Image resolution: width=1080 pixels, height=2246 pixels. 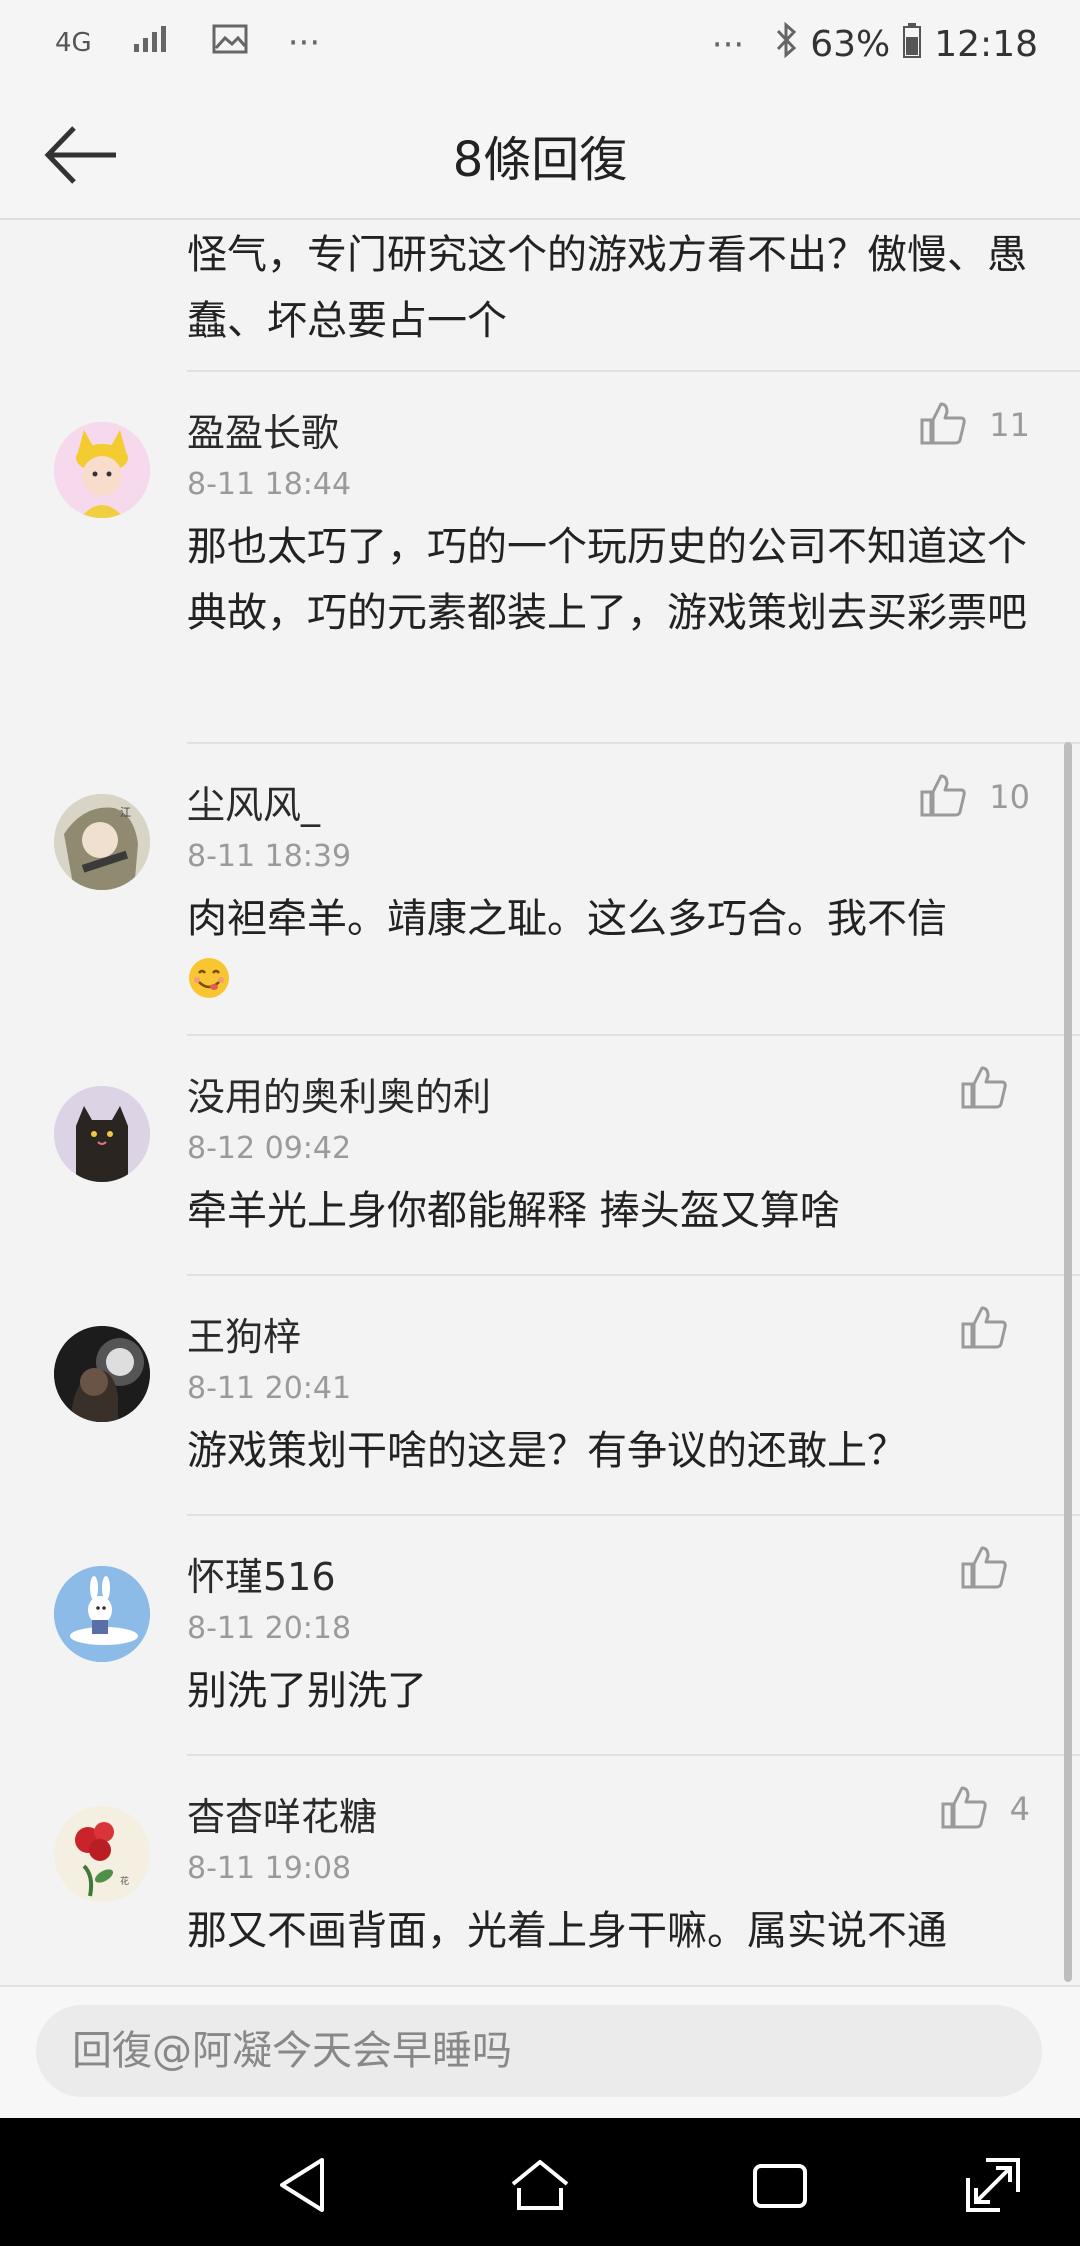 I want to click on like-button: 11, so click(x=974, y=425).